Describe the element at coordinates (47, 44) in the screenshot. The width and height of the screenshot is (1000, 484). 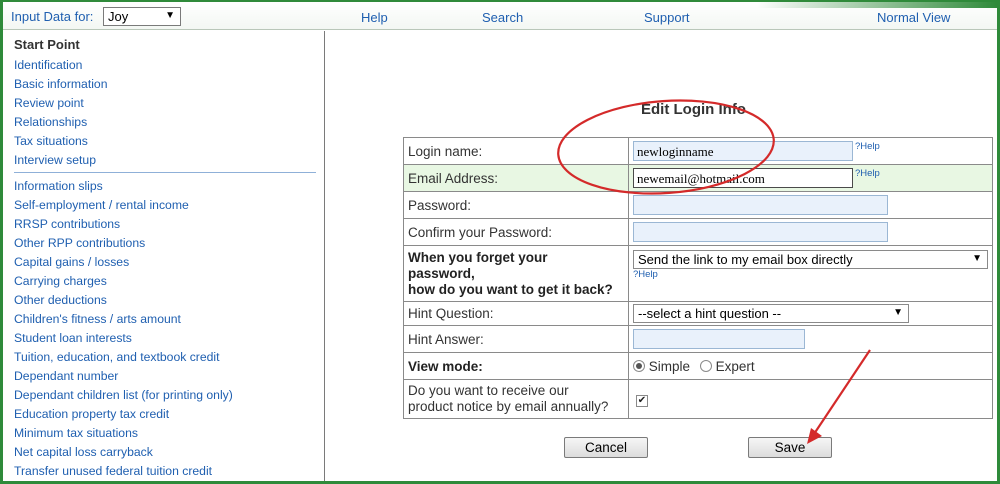
I see `sidebar-title: Start Point` at that location.